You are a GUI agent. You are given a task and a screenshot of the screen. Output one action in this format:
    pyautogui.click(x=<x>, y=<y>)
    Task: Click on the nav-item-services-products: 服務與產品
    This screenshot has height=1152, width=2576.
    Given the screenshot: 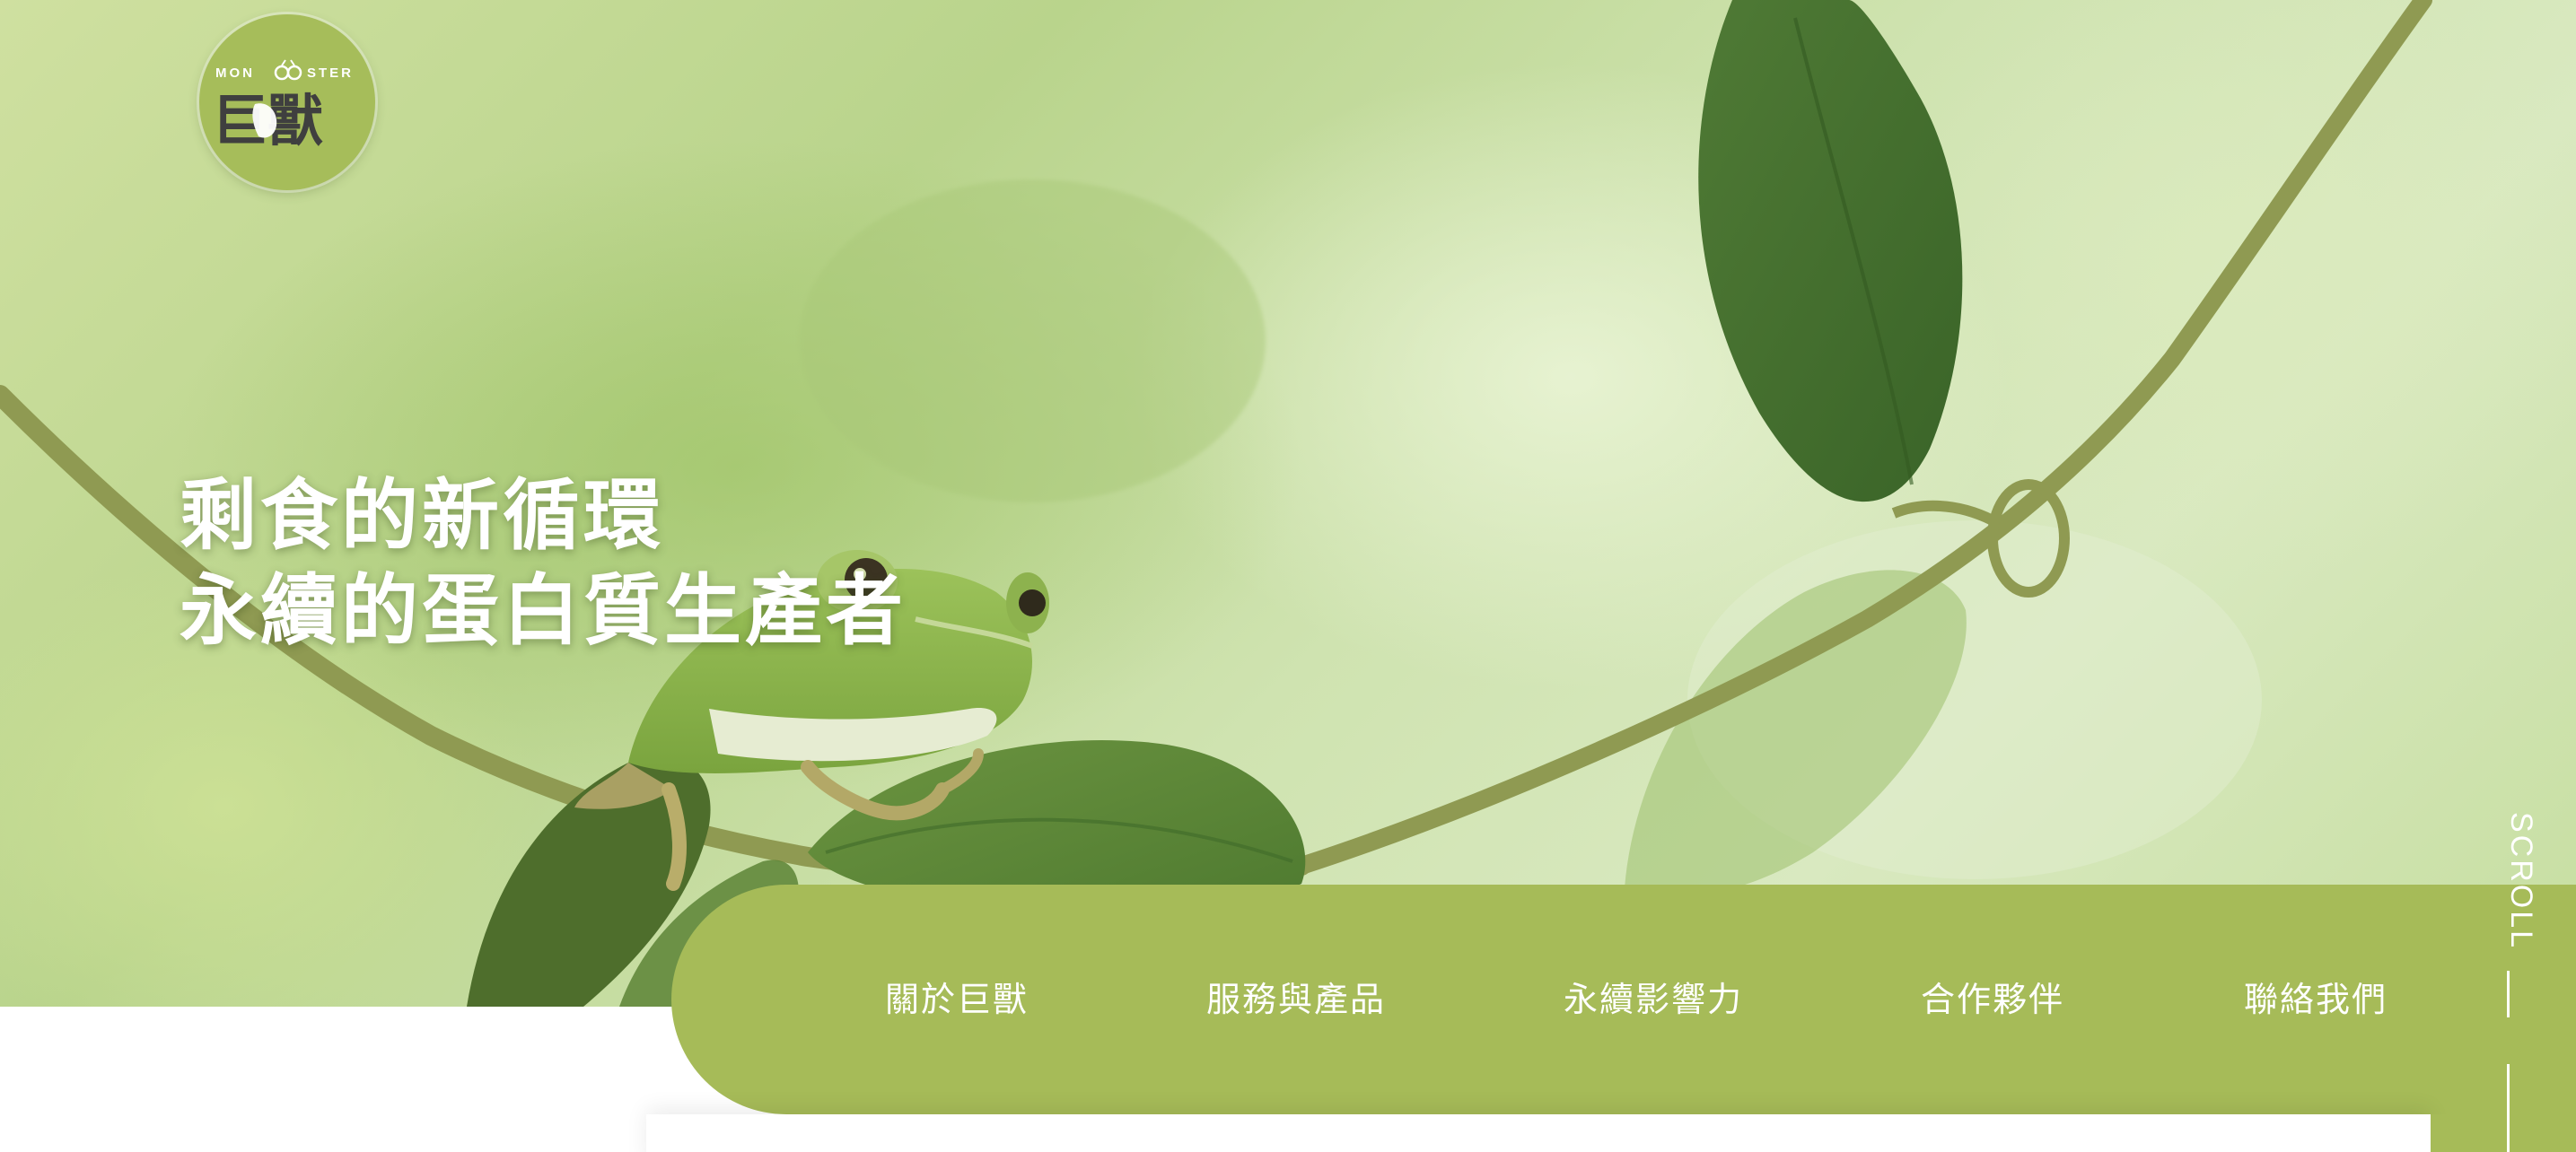 What is the action you would take?
    pyautogui.click(x=1296, y=999)
    